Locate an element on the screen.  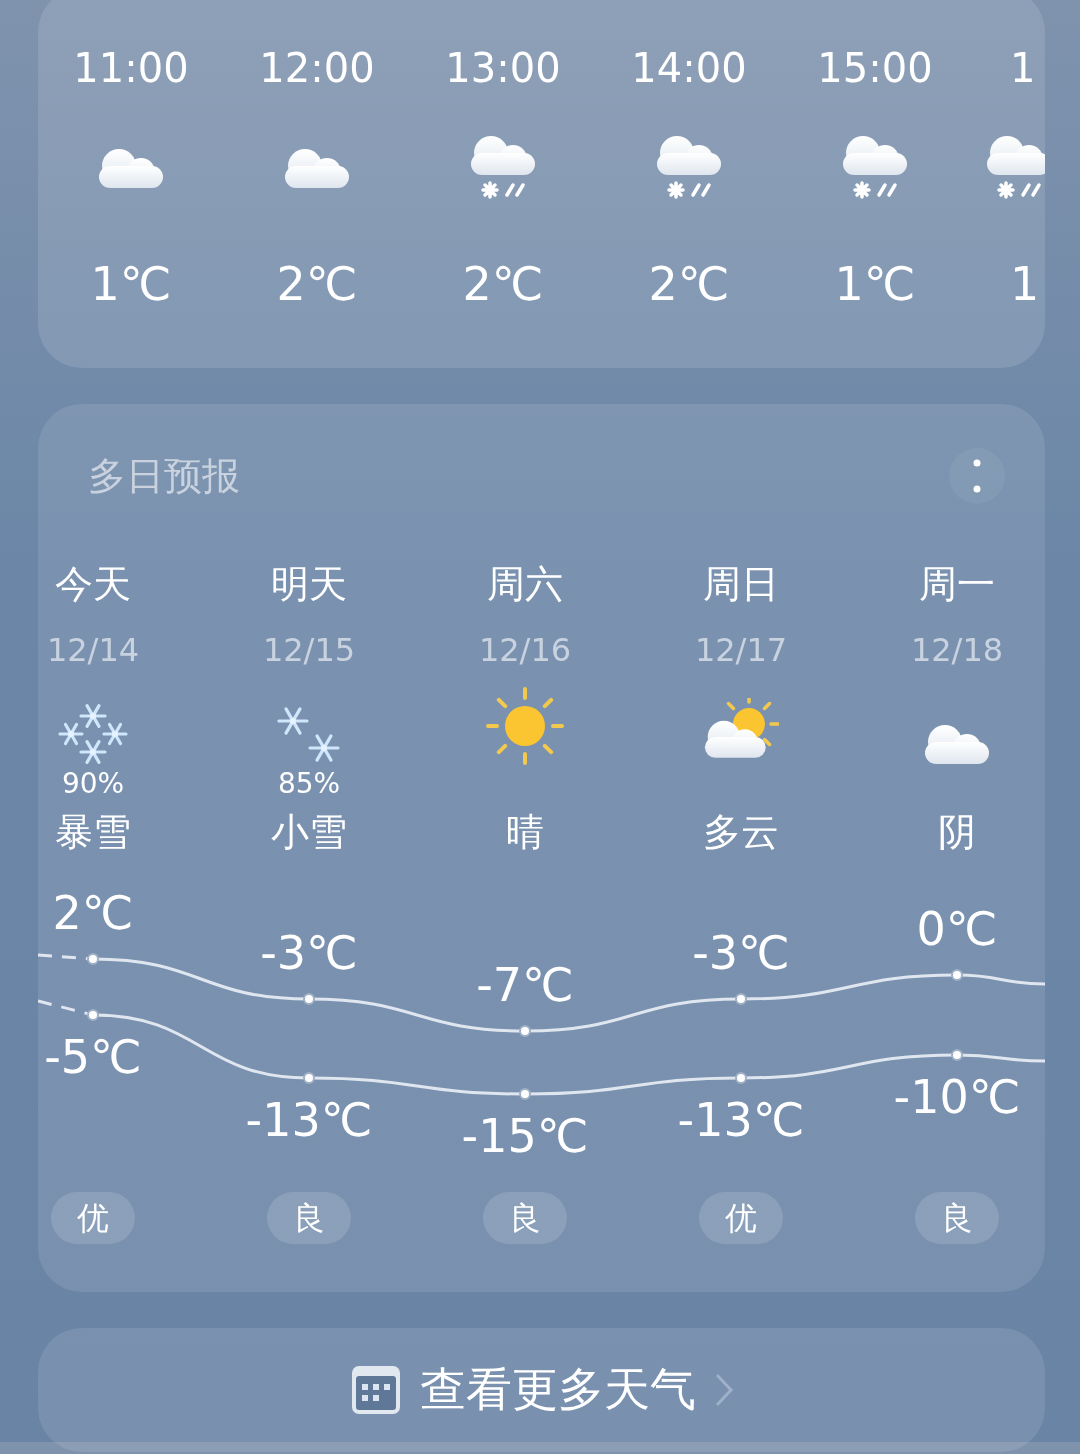
more-vertical-icon is located at coordinates (977, 476).